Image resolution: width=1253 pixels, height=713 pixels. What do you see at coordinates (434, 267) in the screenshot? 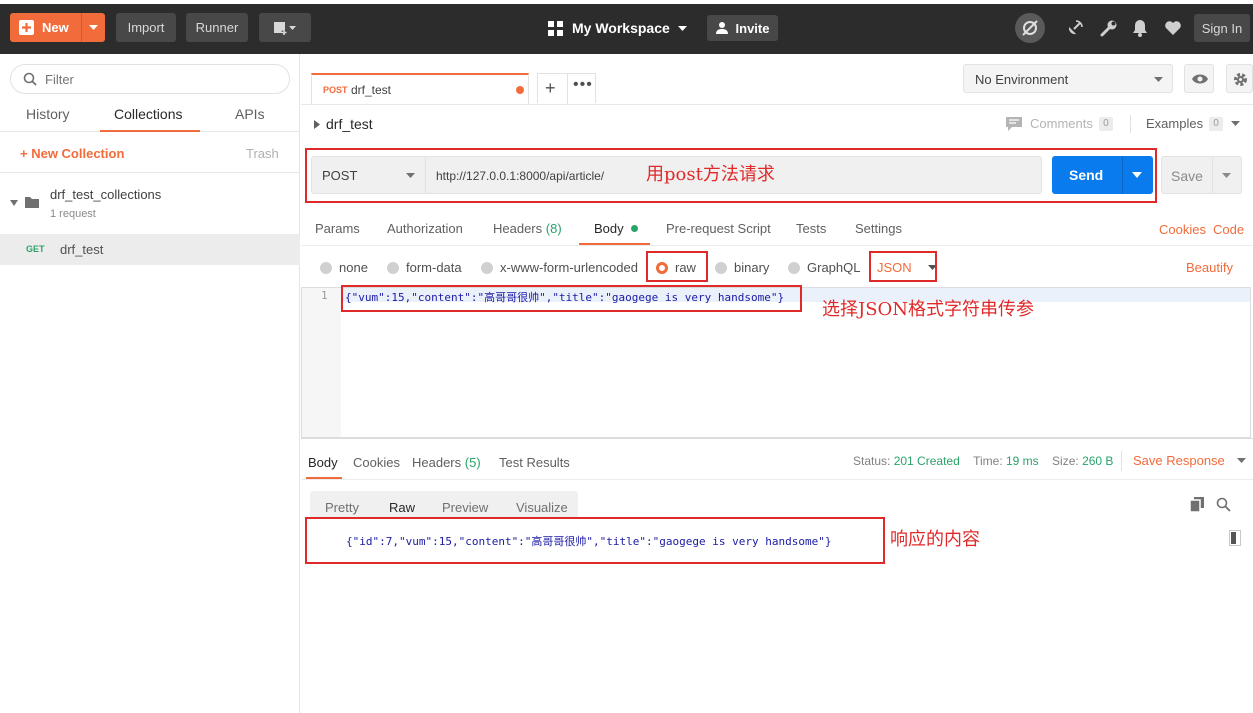
I see `radio-form-data-label: form-data` at bounding box center [434, 267].